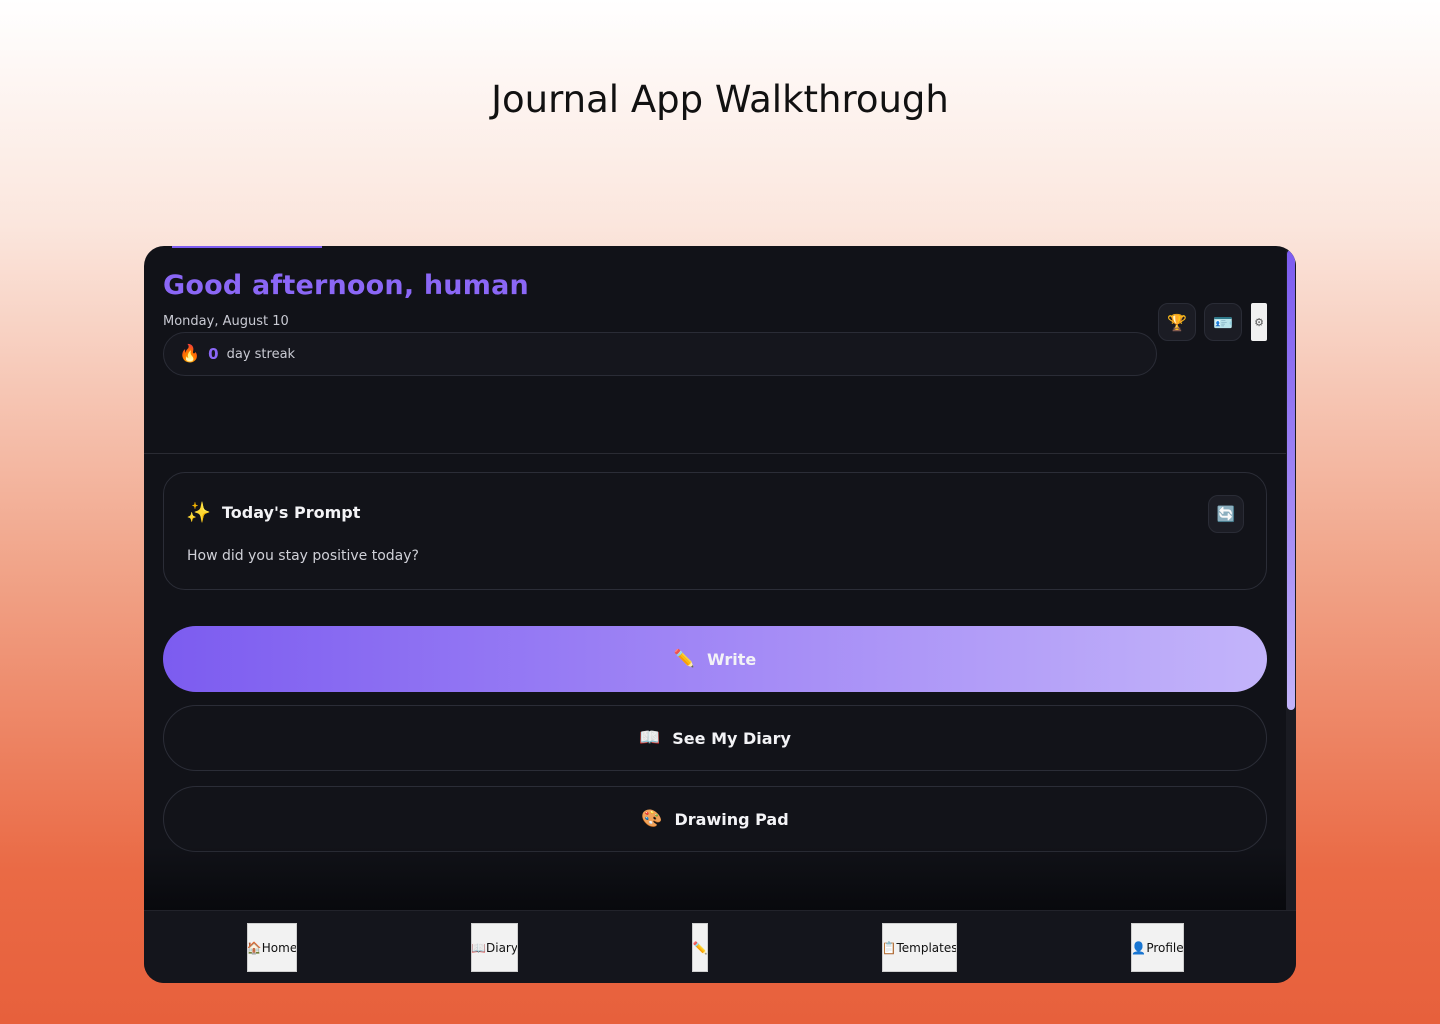  I want to click on drawing-pad-button: 🎨 Drawing Pad, so click(715, 819).